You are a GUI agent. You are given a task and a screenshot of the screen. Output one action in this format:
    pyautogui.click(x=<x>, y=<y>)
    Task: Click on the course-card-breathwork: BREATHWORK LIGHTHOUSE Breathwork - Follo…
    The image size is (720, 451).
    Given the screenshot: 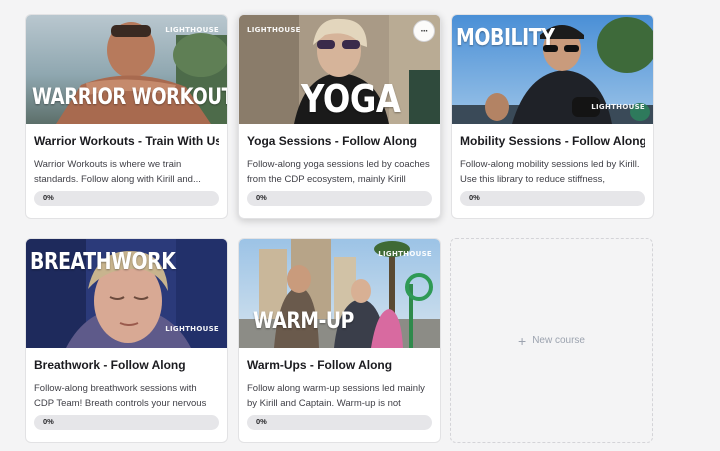 What is the action you would take?
    pyautogui.click(x=126, y=340)
    